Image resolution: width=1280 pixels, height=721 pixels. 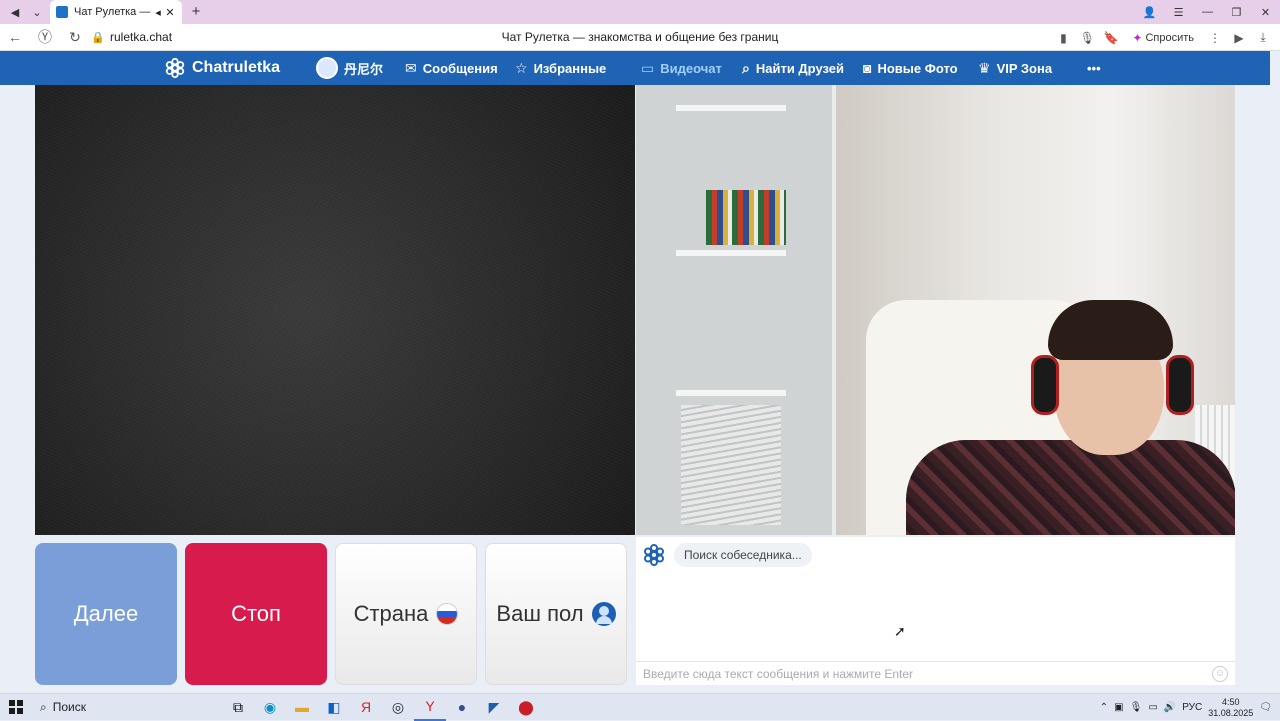 What do you see at coordinates (1118, 707) in the screenshot?
I see `tray-camera-icon: ▣` at bounding box center [1118, 707].